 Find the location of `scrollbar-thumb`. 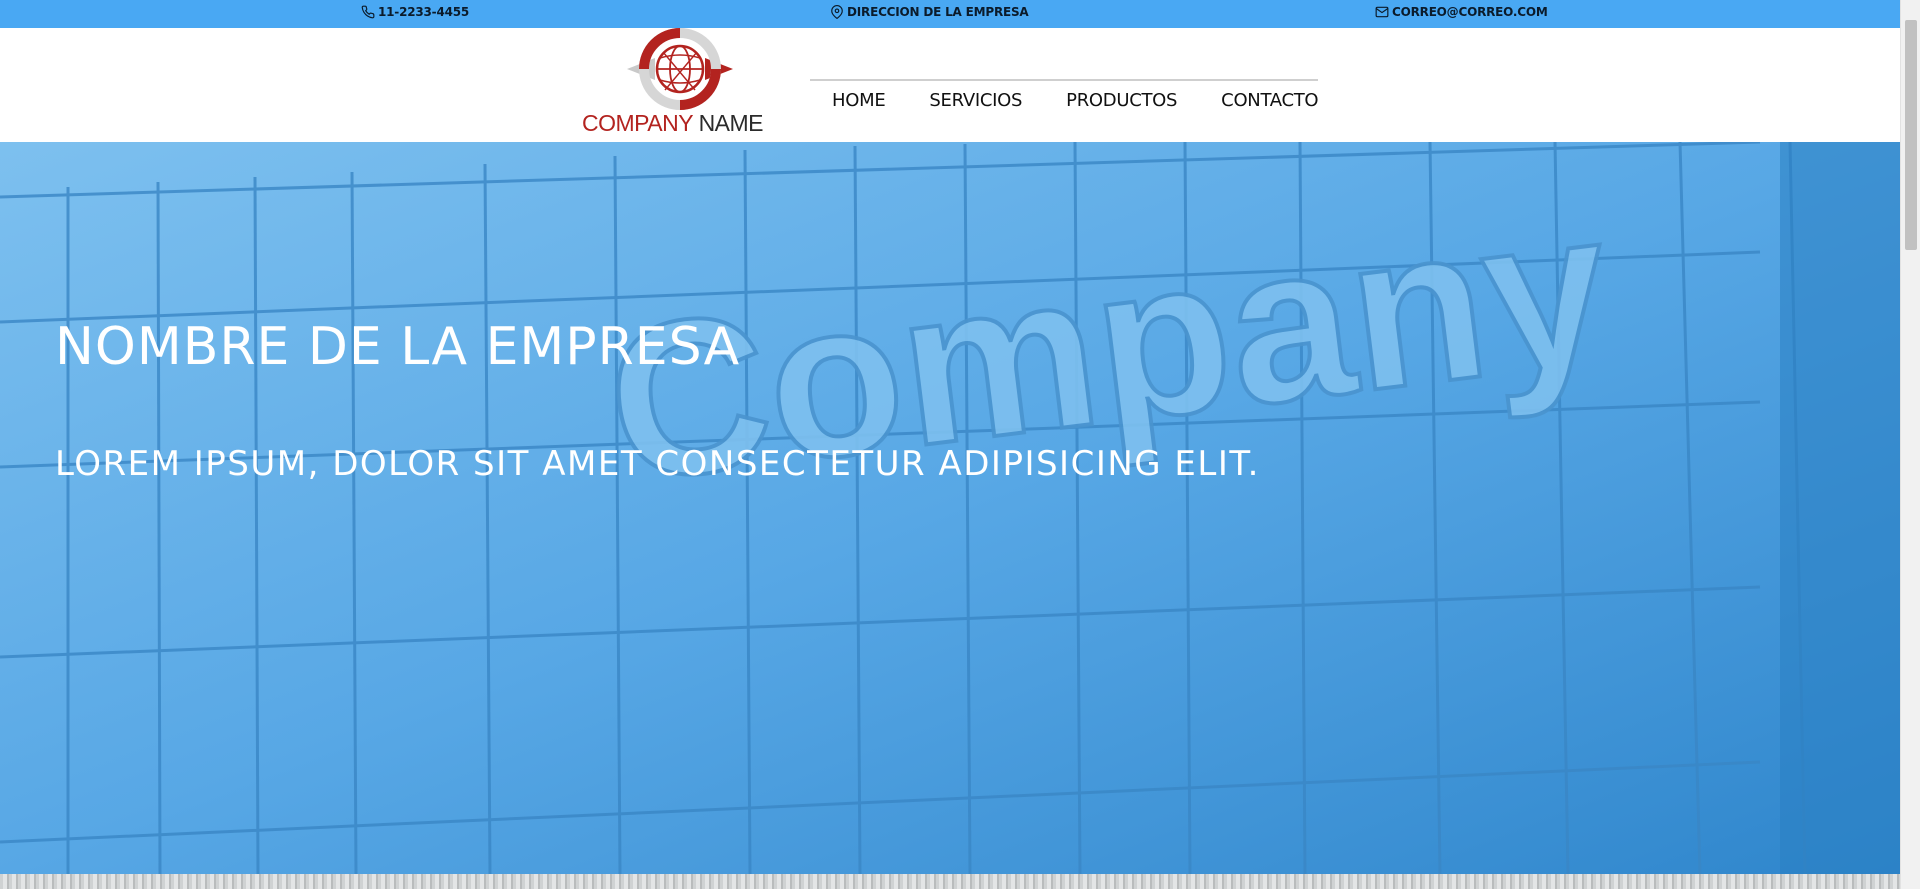

scrollbar-thumb is located at coordinates (1911, 135).